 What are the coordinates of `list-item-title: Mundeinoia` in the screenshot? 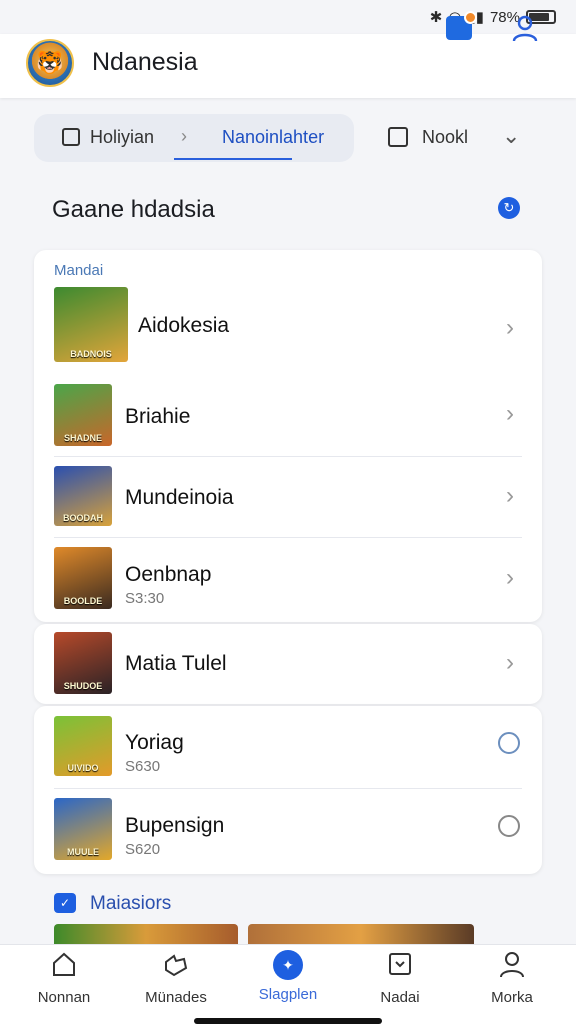 It's located at (179, 498).